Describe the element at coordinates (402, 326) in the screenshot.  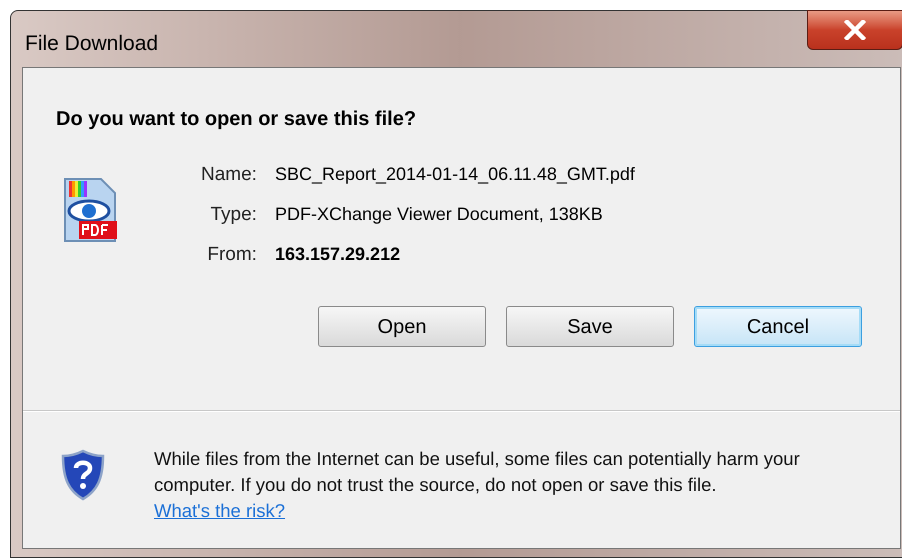
I see `dialog-button: Open` at that location.